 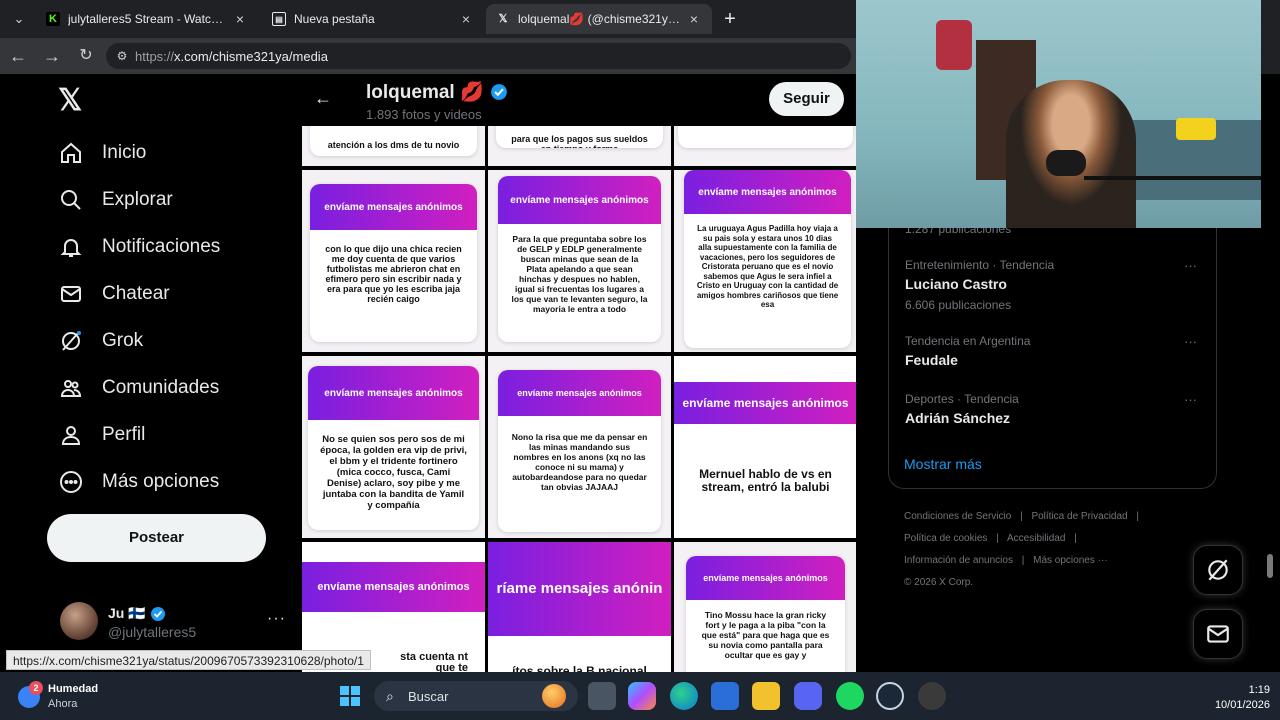 What do you see at coordinates (956, 284) in the screenshot?
I see `trend-name: Luciano Castro` at bounding box center [956, 284].